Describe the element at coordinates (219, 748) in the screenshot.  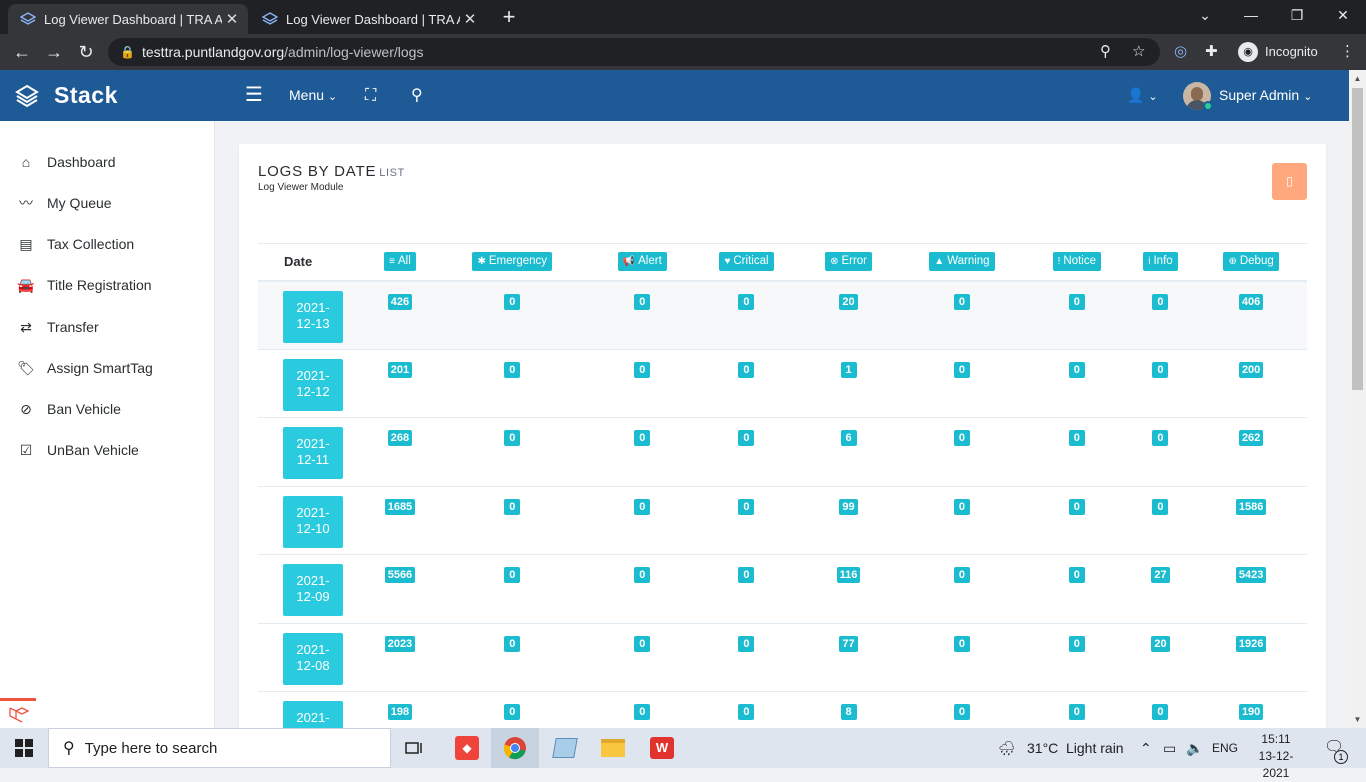
I see `taskbar-search-box: ⚲ Type here to search` at that location.